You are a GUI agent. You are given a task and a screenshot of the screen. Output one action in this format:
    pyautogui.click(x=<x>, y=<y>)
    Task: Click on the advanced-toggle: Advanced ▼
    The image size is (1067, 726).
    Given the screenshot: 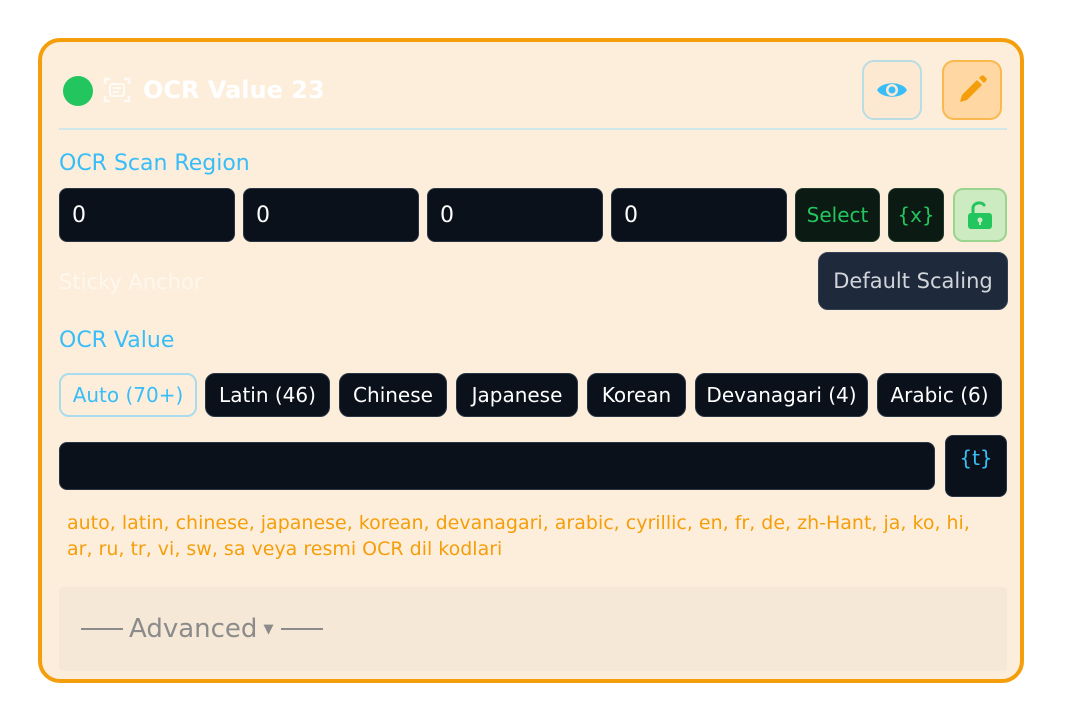 What is the action you would take?
    pyautogui.click(x=202, y=629)
    